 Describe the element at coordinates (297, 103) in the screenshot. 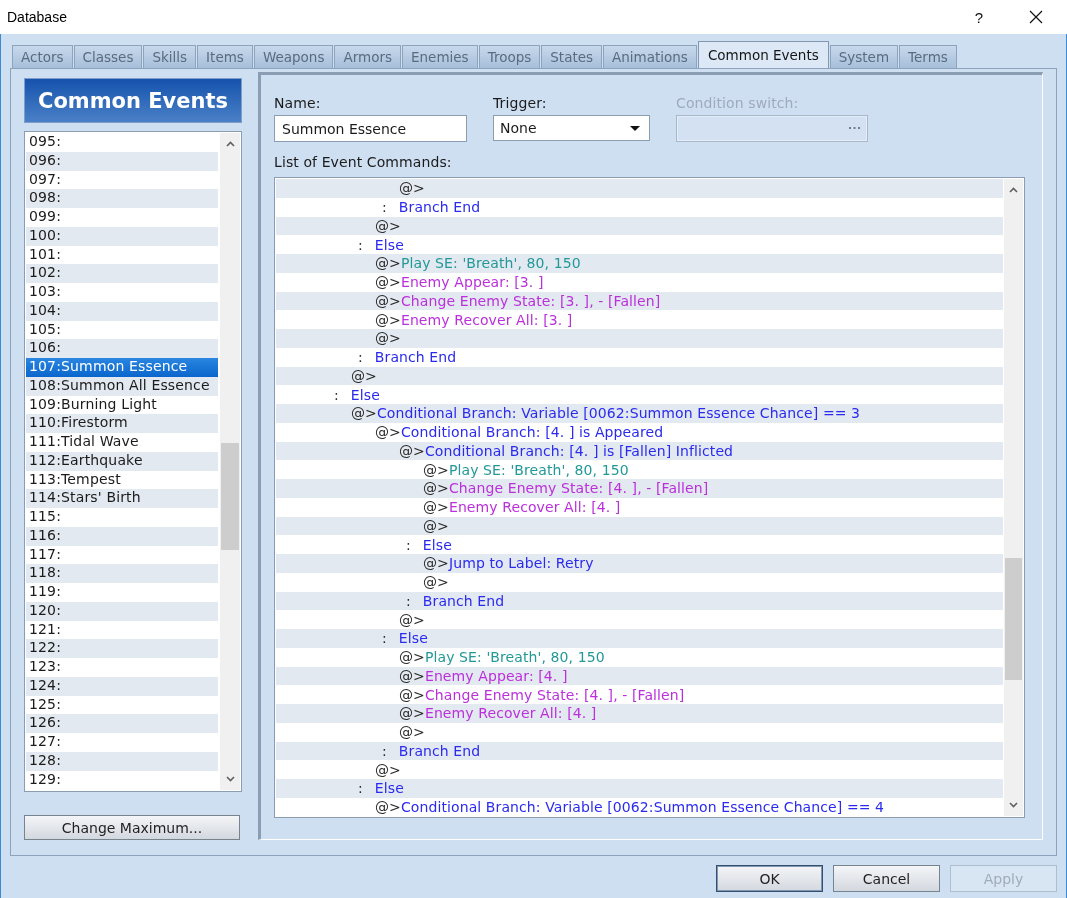

I see `field-label: Name:` at that location.